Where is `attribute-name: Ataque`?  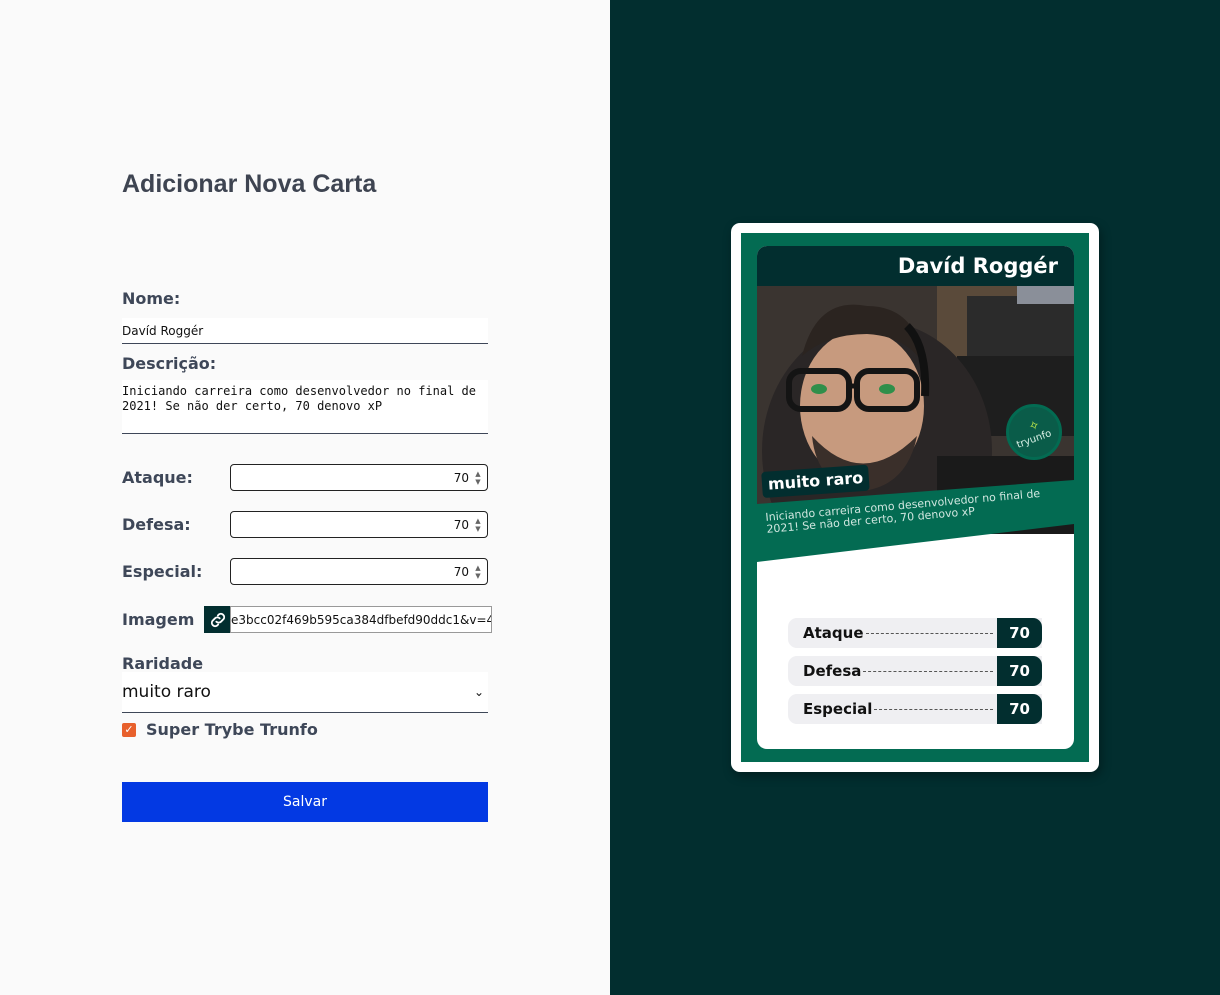
attribute-name: Ataque is located at coordinates (833, 633).